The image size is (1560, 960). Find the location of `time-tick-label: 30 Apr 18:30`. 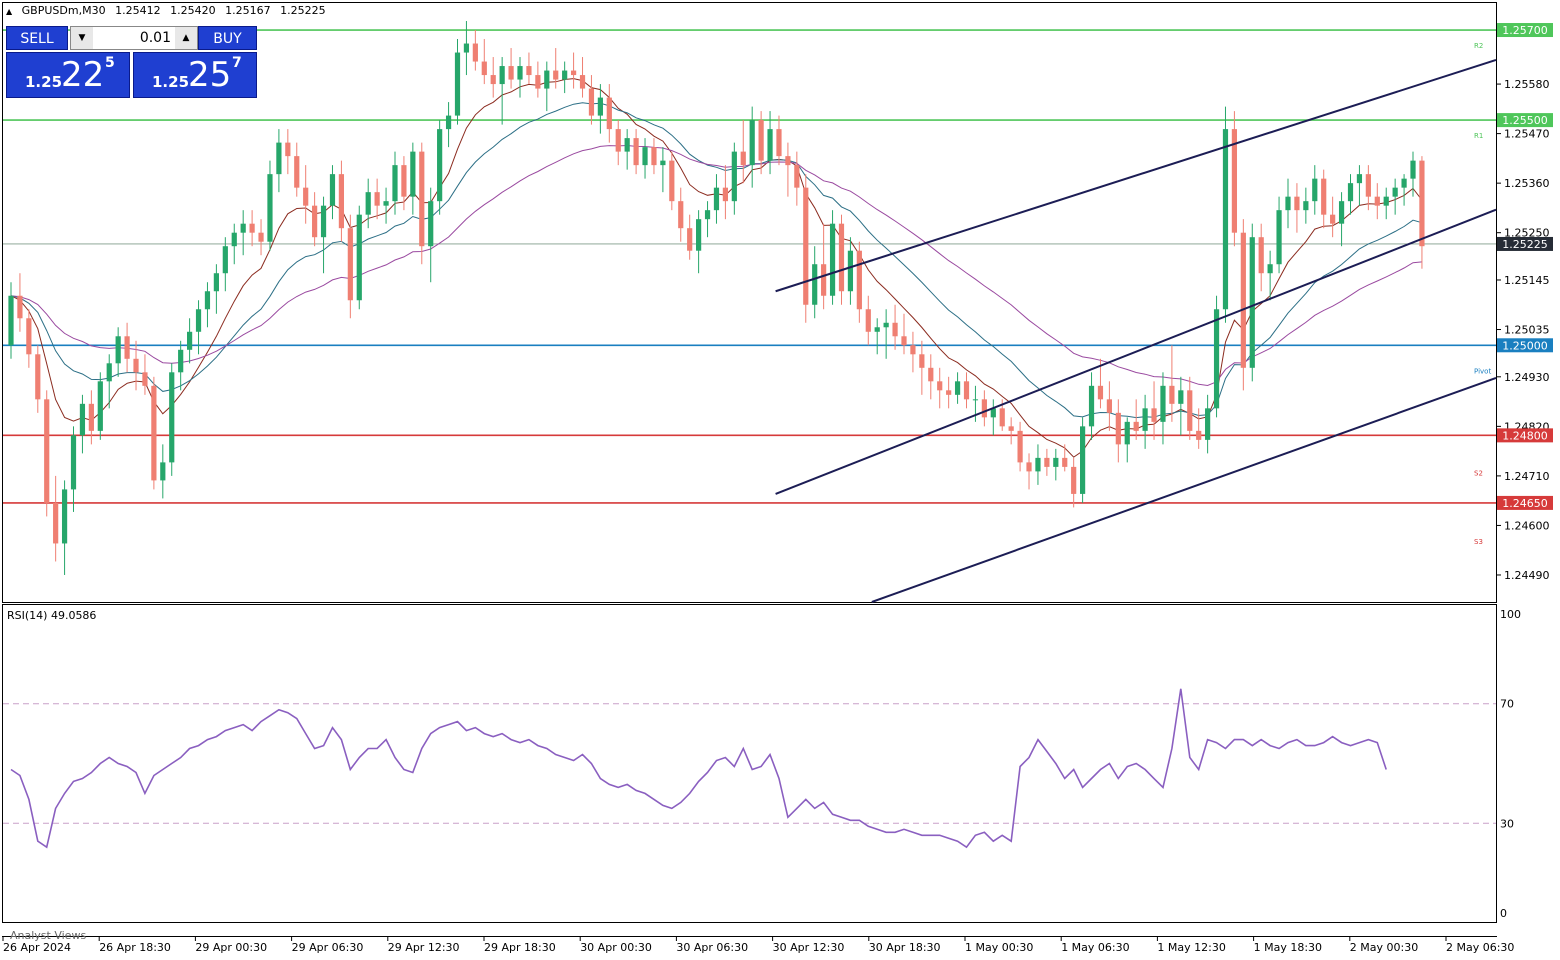

time-tick-label: 30 Apr 18:30 is located at coordinates (905, 947).